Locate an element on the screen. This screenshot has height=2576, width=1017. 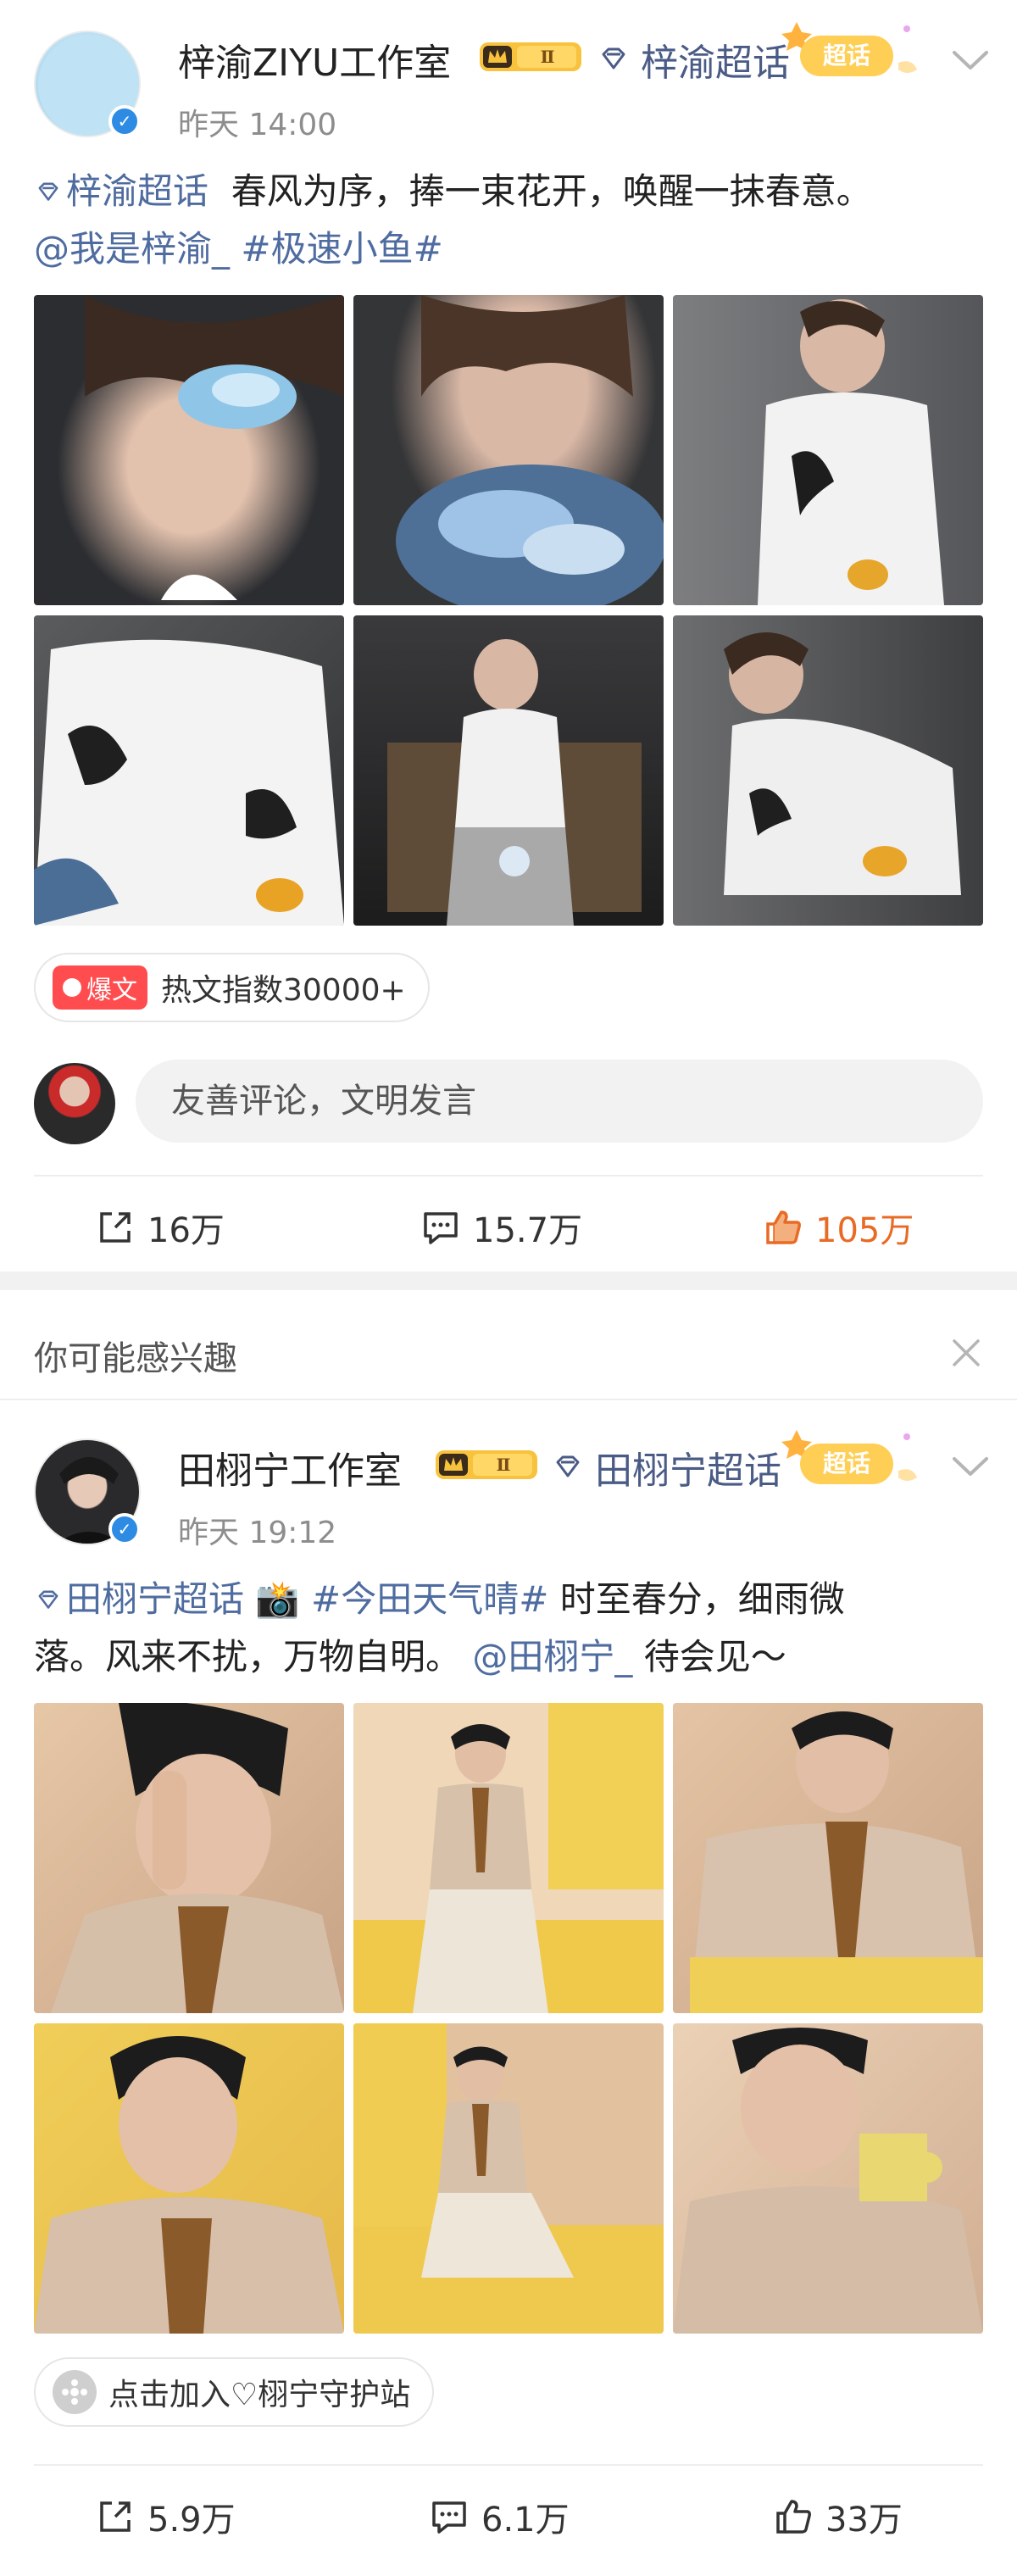
join-guard-station-button: 点击加入♡栩宁守护站 is located at coordinates (235, 2392).